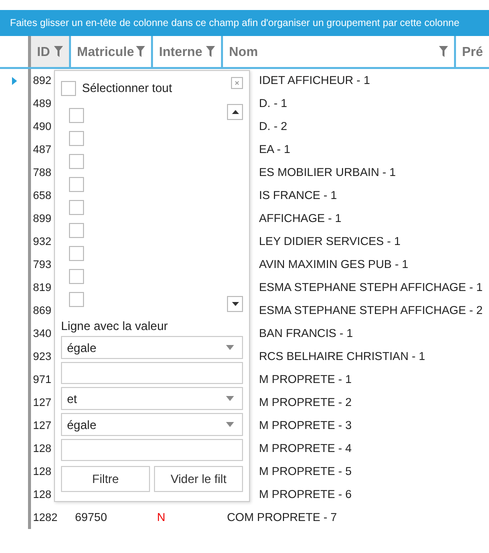 This screenshot has height=553, width=489. What do you see at coordinates (42, 310) in the screenshot?
I see `table-cell-text: 869` at bounding box center [42, 310].